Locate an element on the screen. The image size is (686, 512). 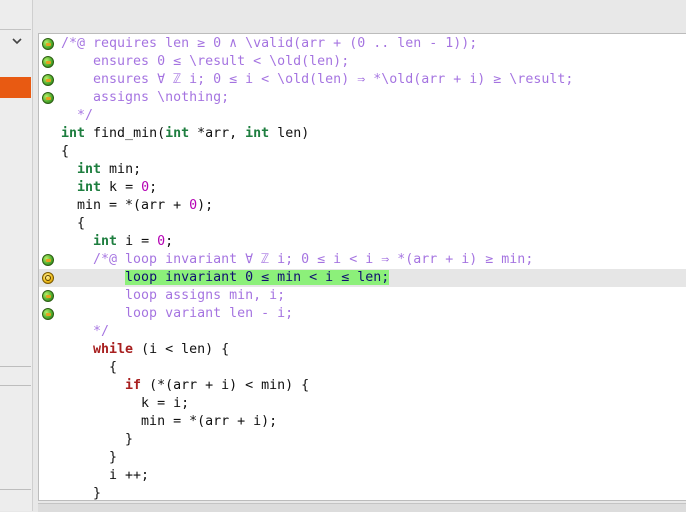
code-text: loop assigns min, i; is located at coordinates (173, 296).